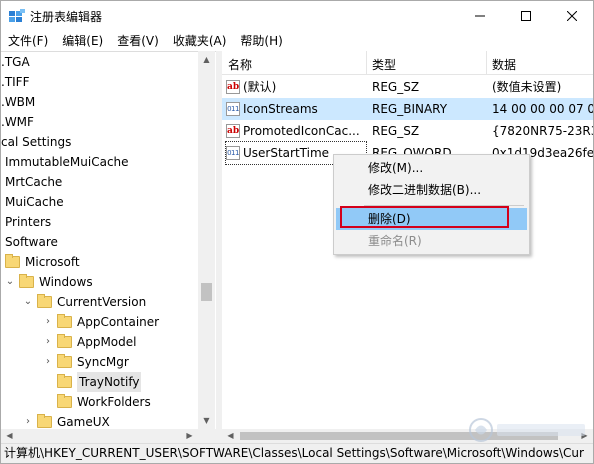  Describe the element at coordinates (114, 402) in the screenshot. I see `tree-item-label: WorkFolders` at that location.